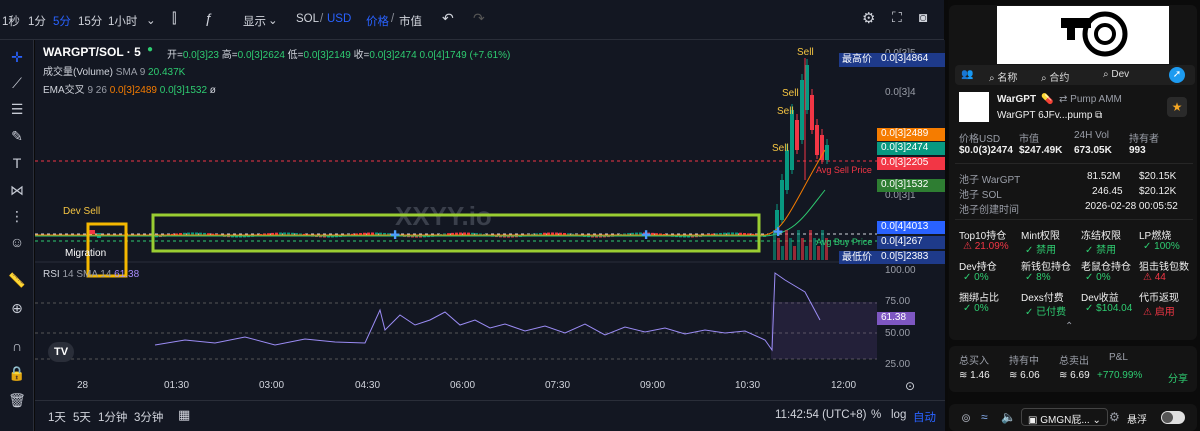 This screenshot has height=431, width=1200. What do you see at coordinates (57, 417) in the screenshot?
I see `range-1d: 1天` at bounding box center [57, 417].